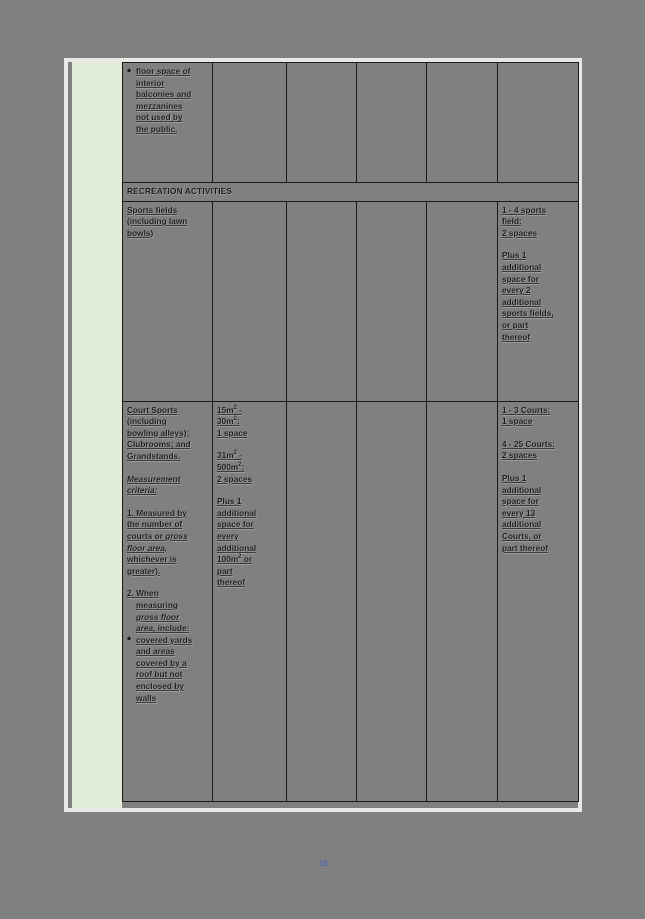 The image size is (645, 919). What do you see at coordinates (146, 697) in the screenshot?
I see `line: walls` at bounding box center [146, 697].